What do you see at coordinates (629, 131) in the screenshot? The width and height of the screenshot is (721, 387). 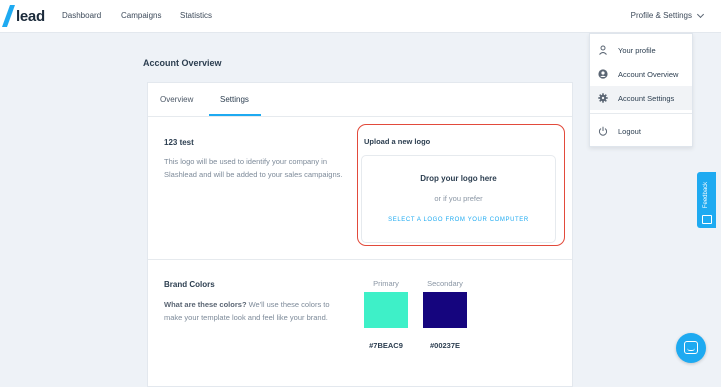 I see `dropdown-label: Logout` at bounding box center [629, 131].